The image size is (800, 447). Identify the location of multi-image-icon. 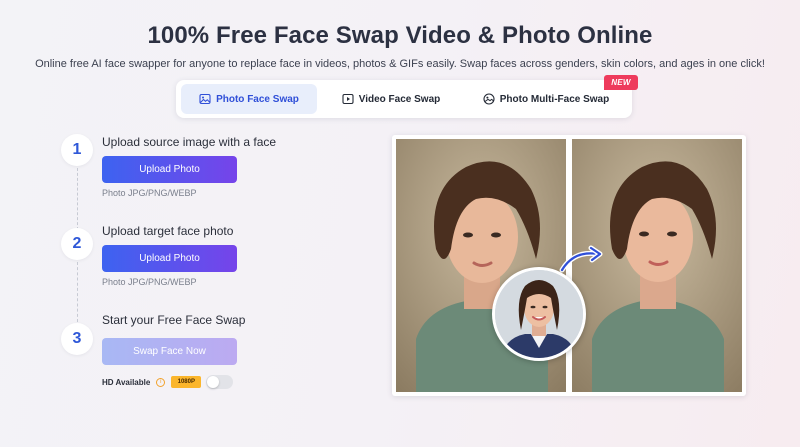
(489, 99).